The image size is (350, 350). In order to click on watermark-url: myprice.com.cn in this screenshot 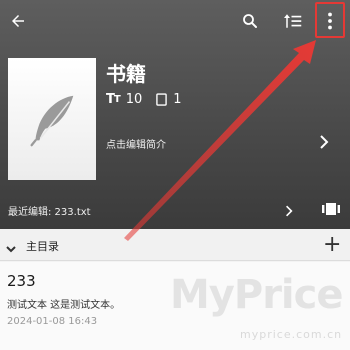, I will do `click(291, 334)`.